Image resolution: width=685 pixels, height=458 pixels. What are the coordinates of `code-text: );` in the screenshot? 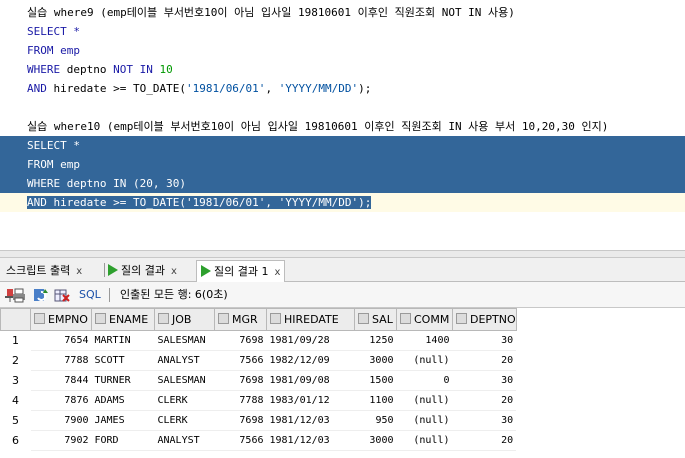 It's located at (365, 88).